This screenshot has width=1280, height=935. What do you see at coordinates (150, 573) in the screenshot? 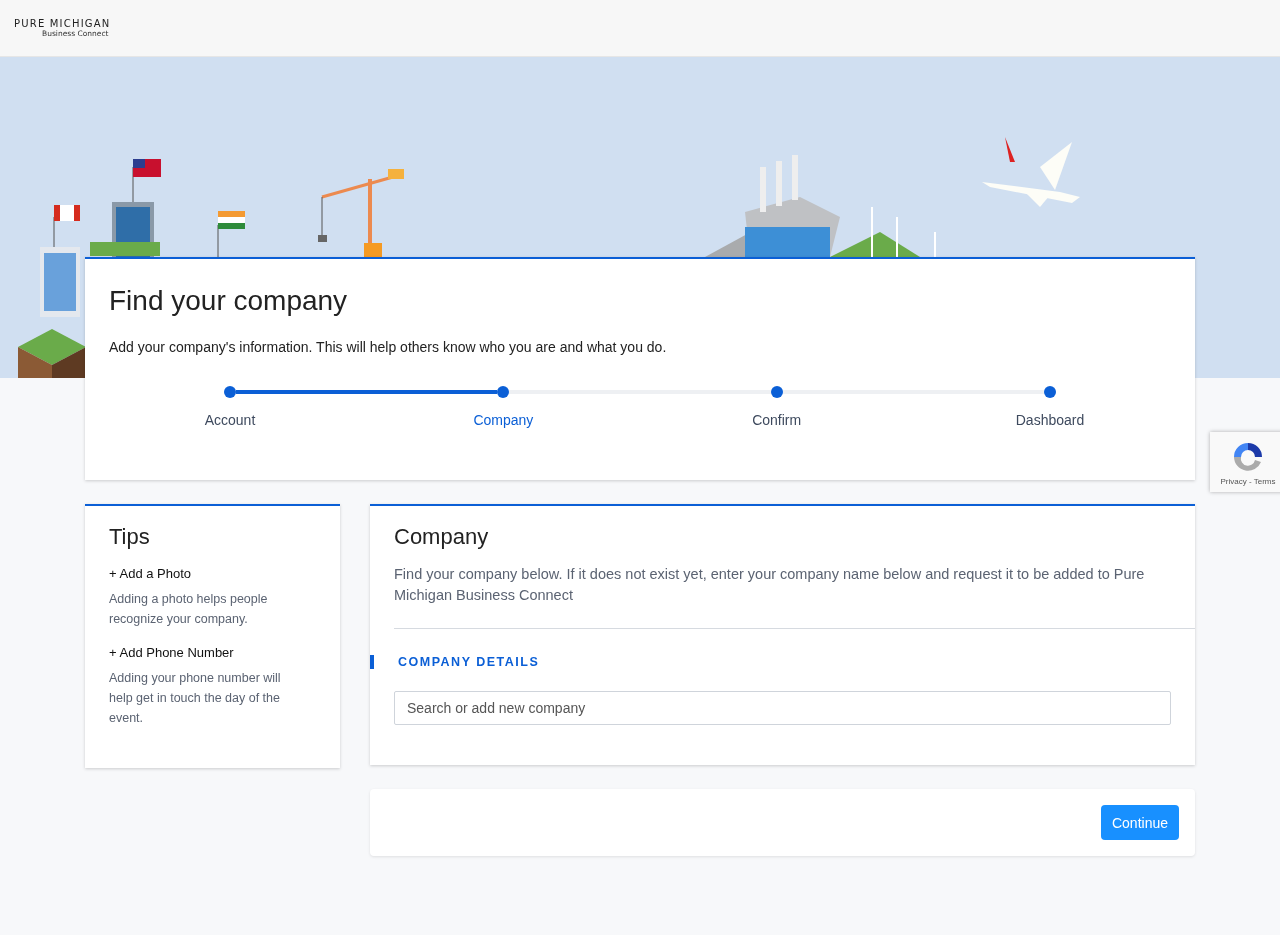
I see `tip-link: + Add a Photo` at bounding box center [150, 573].